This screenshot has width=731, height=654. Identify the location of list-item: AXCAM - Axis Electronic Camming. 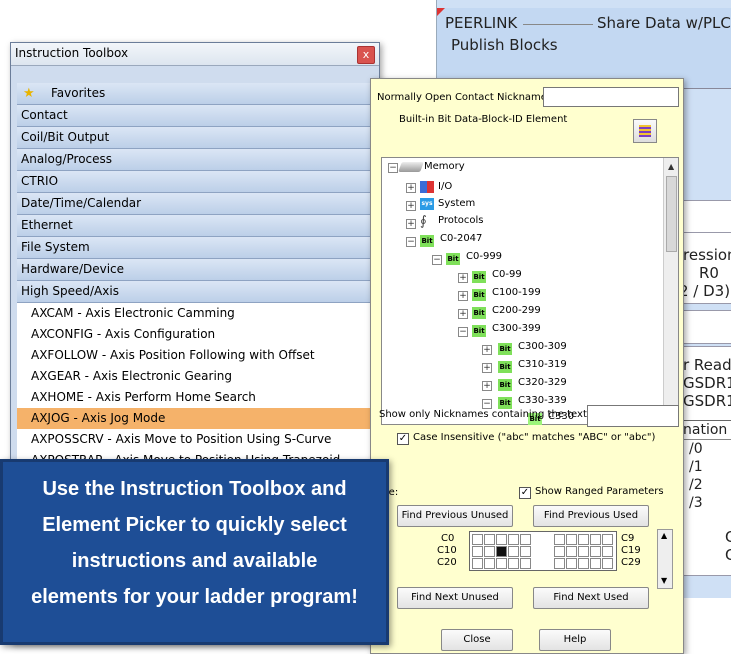
(195, 313).